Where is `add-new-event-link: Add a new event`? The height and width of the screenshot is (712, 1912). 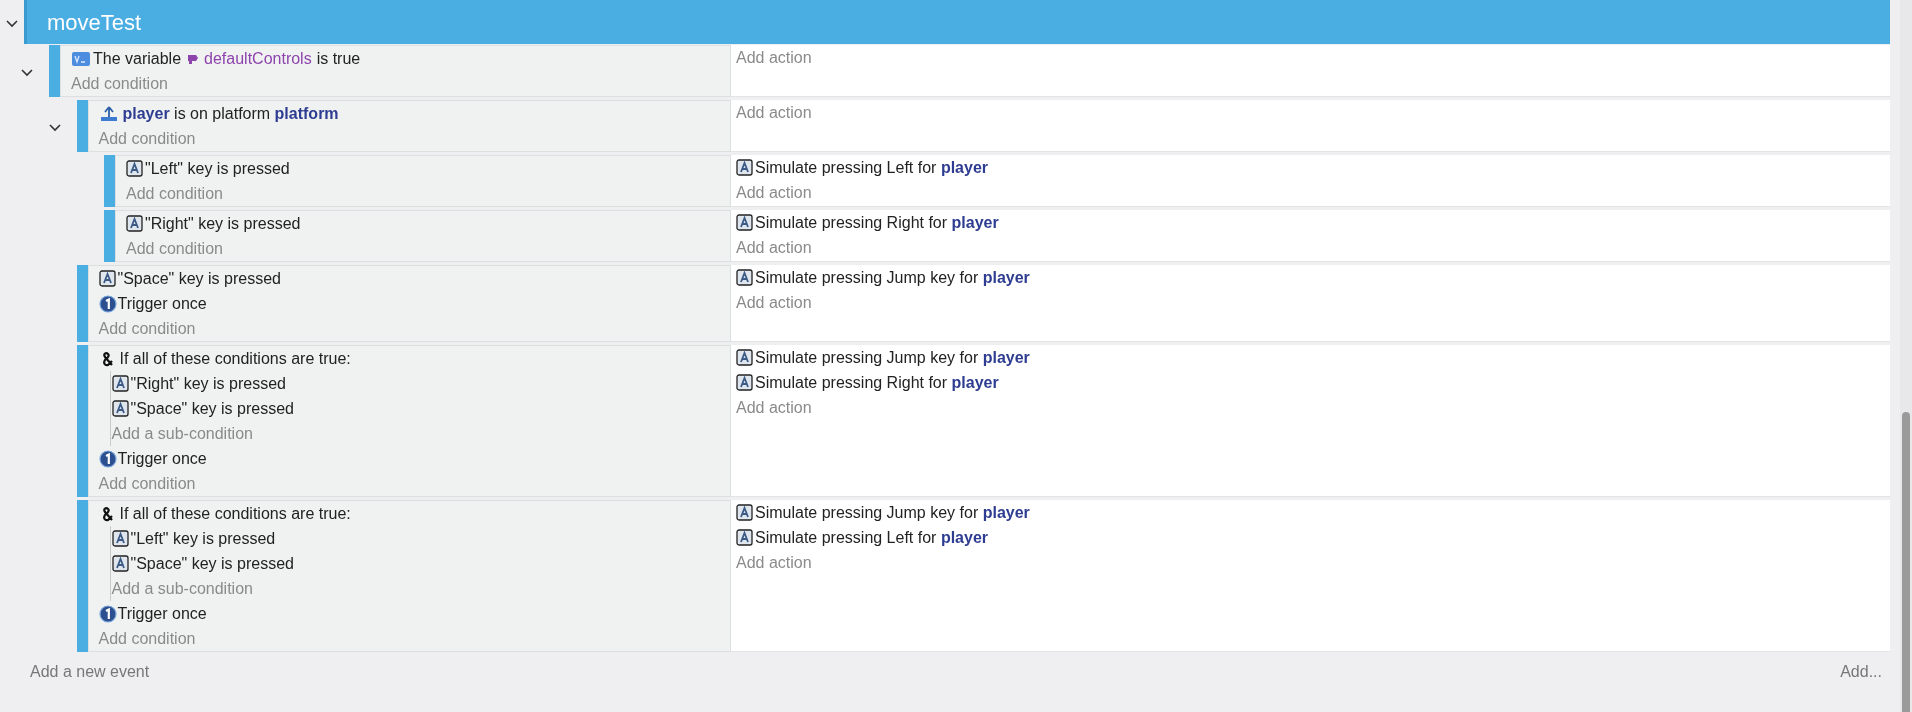 add-new-event-link: Add a new event is located at coordinates (90, 672).